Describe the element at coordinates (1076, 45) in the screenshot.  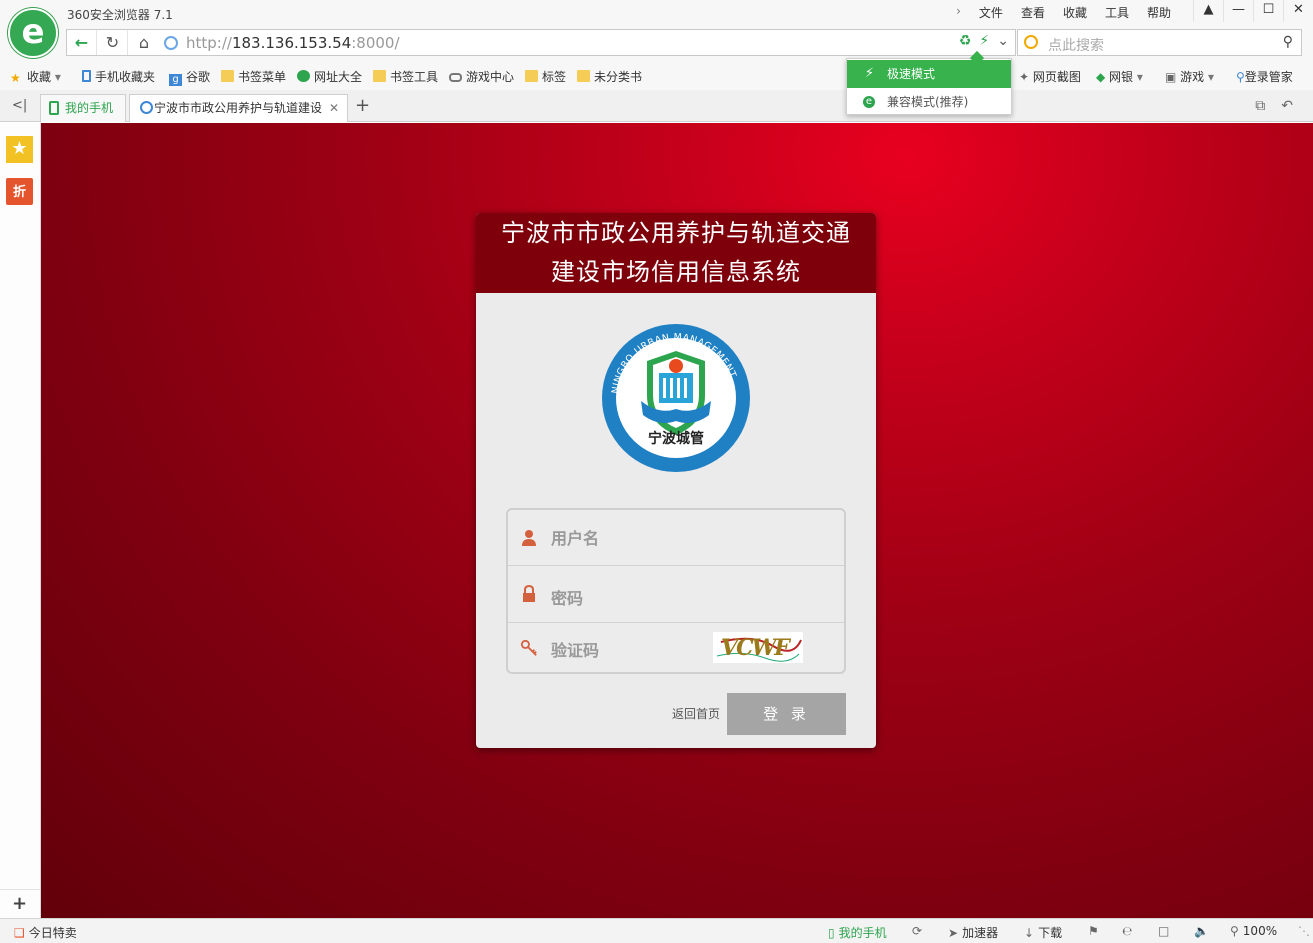
I see `search-input: 点此搜索` at that location.